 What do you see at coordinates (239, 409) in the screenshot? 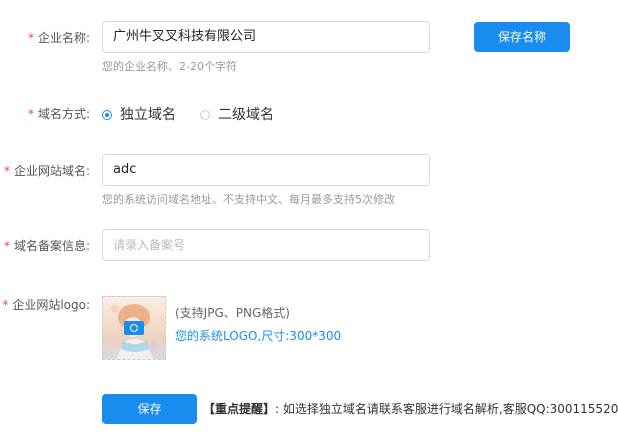
I see `notice-title: 【重点提醒】` at bounding box center [239, 409].